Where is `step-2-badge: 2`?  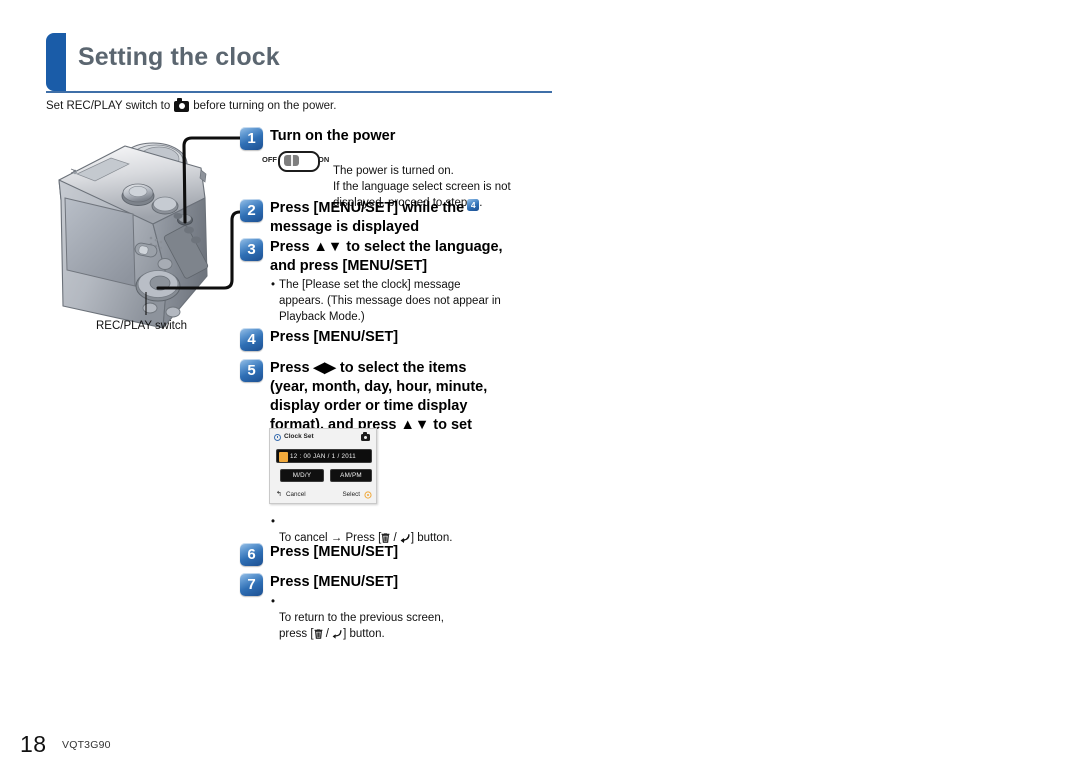 step-2-badge: 2 is located at coordinates (251, 210).